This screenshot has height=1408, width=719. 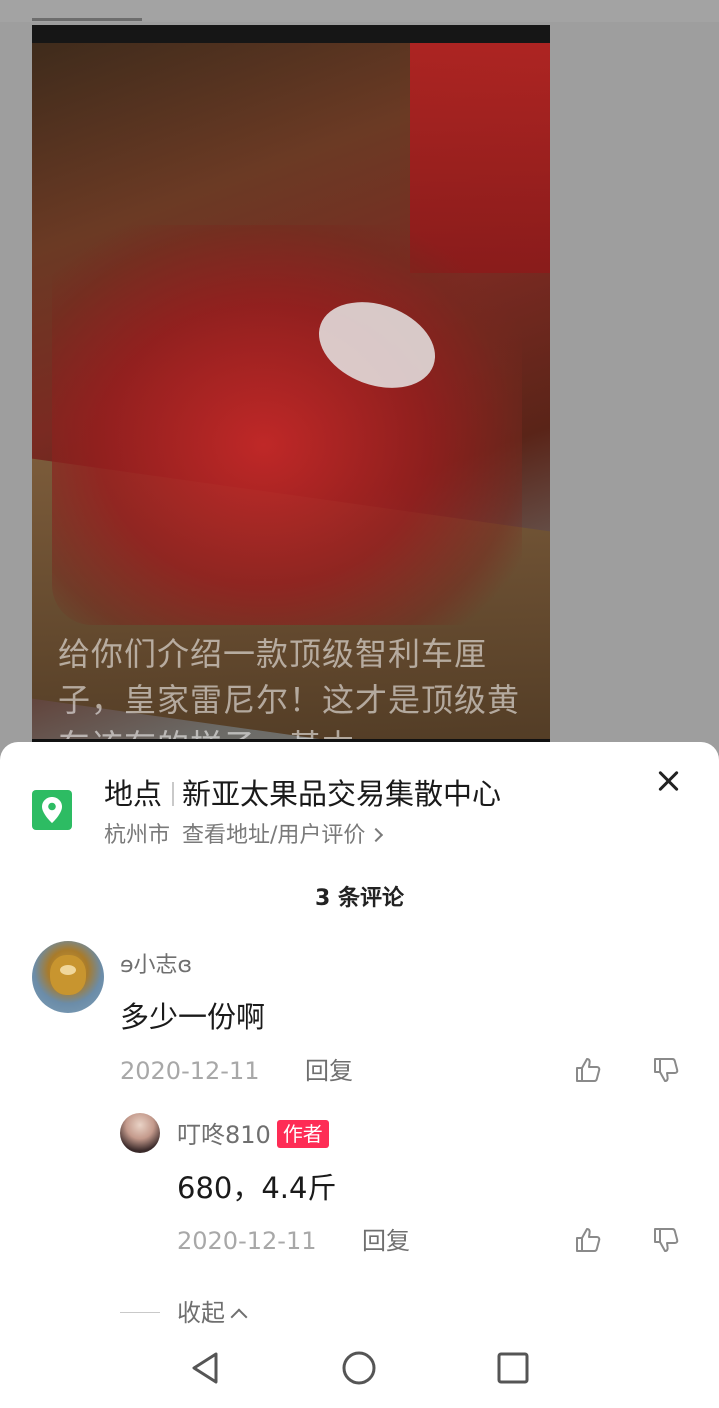 I want to click on recents-square-icon, so click(x=513, y=1368).